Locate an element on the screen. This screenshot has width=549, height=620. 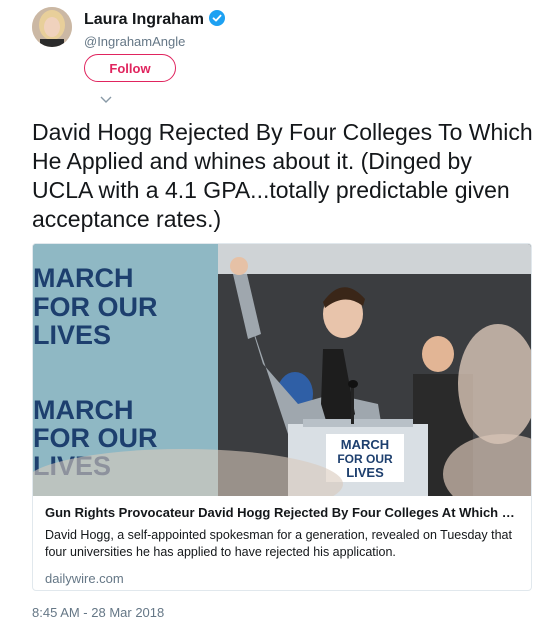
card-domain: dailywire.com is located at coordinates (283, 578).